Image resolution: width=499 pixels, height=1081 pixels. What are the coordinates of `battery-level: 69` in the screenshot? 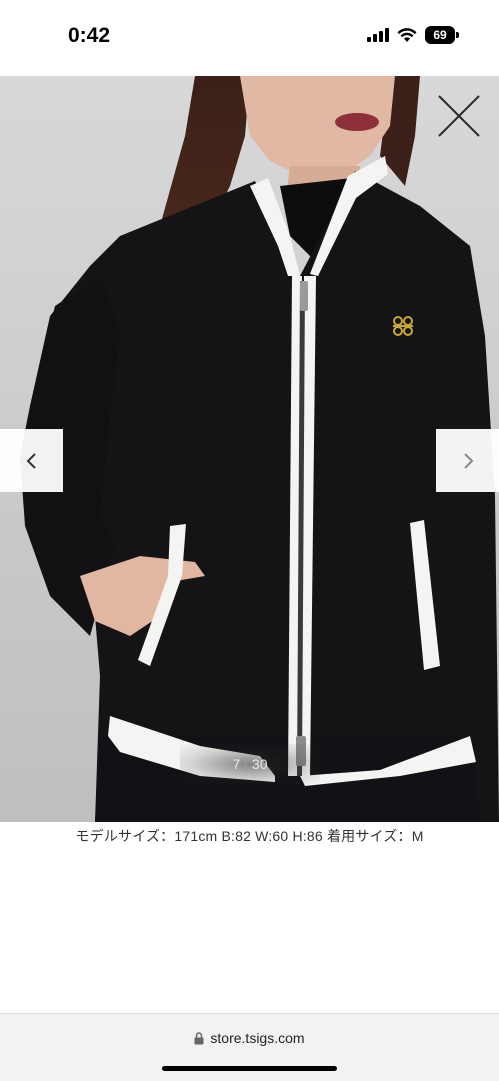 It's located at (440, 35).